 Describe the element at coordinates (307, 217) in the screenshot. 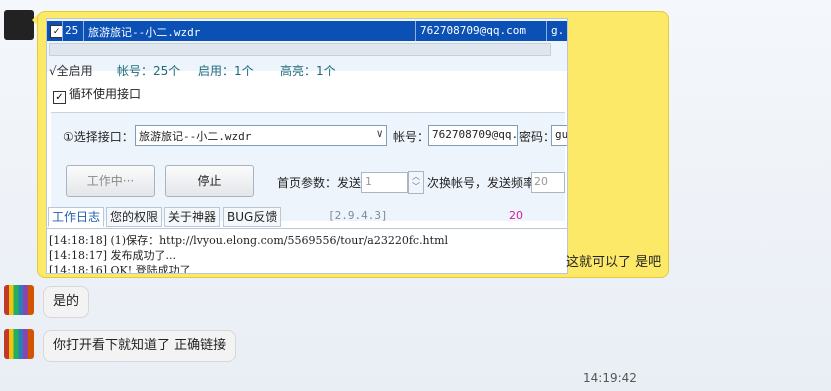

I see `tab-bar: 工作日志 您的权限 关于神器 BUG反馈` at that location.